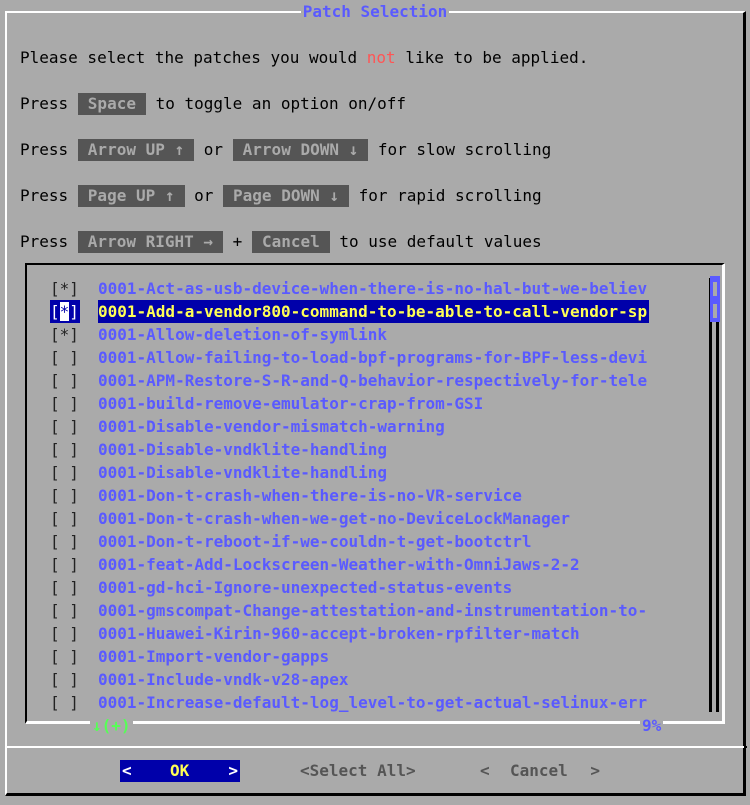  Describe the element at coordinates (714, 495) in the screenshot. I see `scrollbar-track` at that location.